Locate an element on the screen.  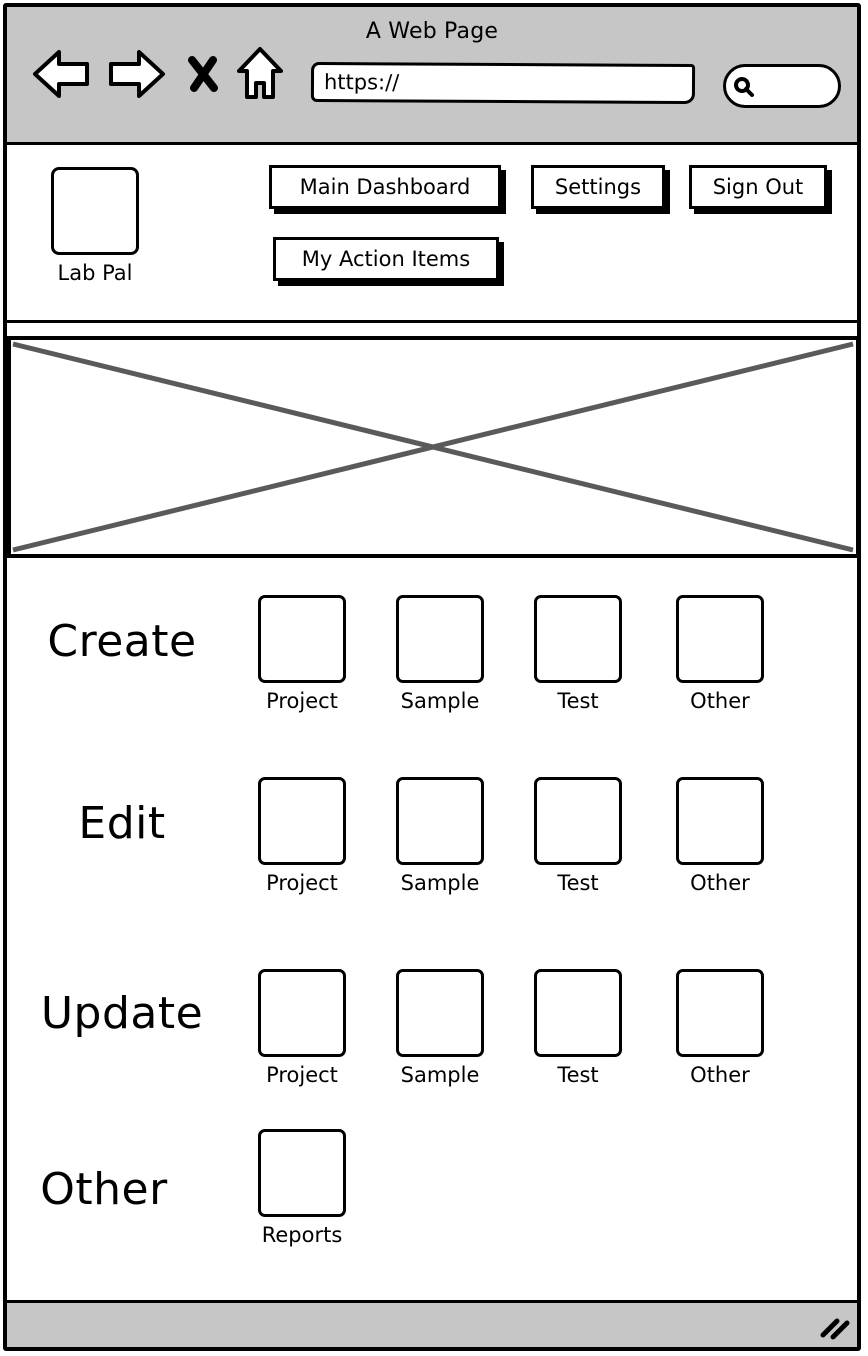
main-dashboard-label: Main Dashboard is located at coordinates (385, 187).